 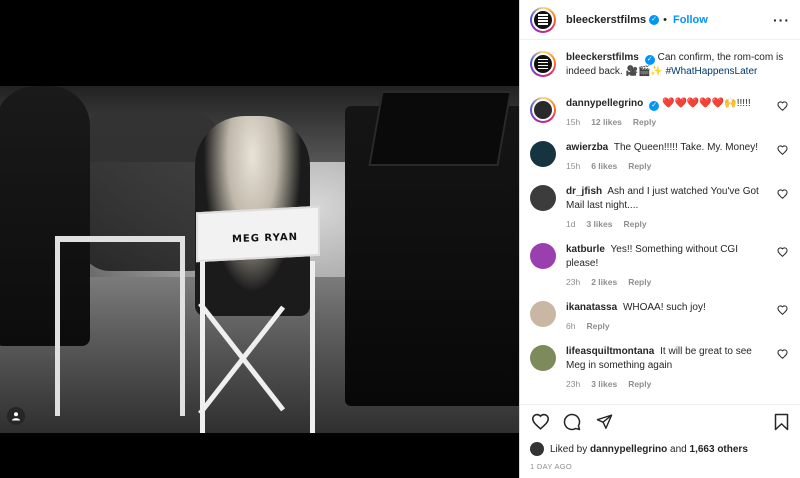 What do you see at coordinates (668, 166) in the screenshot?
I see `comment-meta: 15h 6 likes Reply` at bounding box center [668, 166].